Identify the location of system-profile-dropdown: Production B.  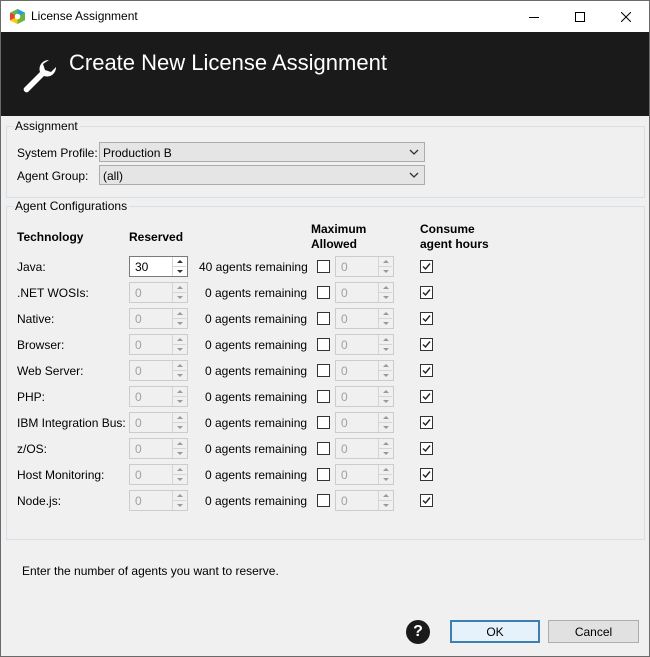
(262, 152).